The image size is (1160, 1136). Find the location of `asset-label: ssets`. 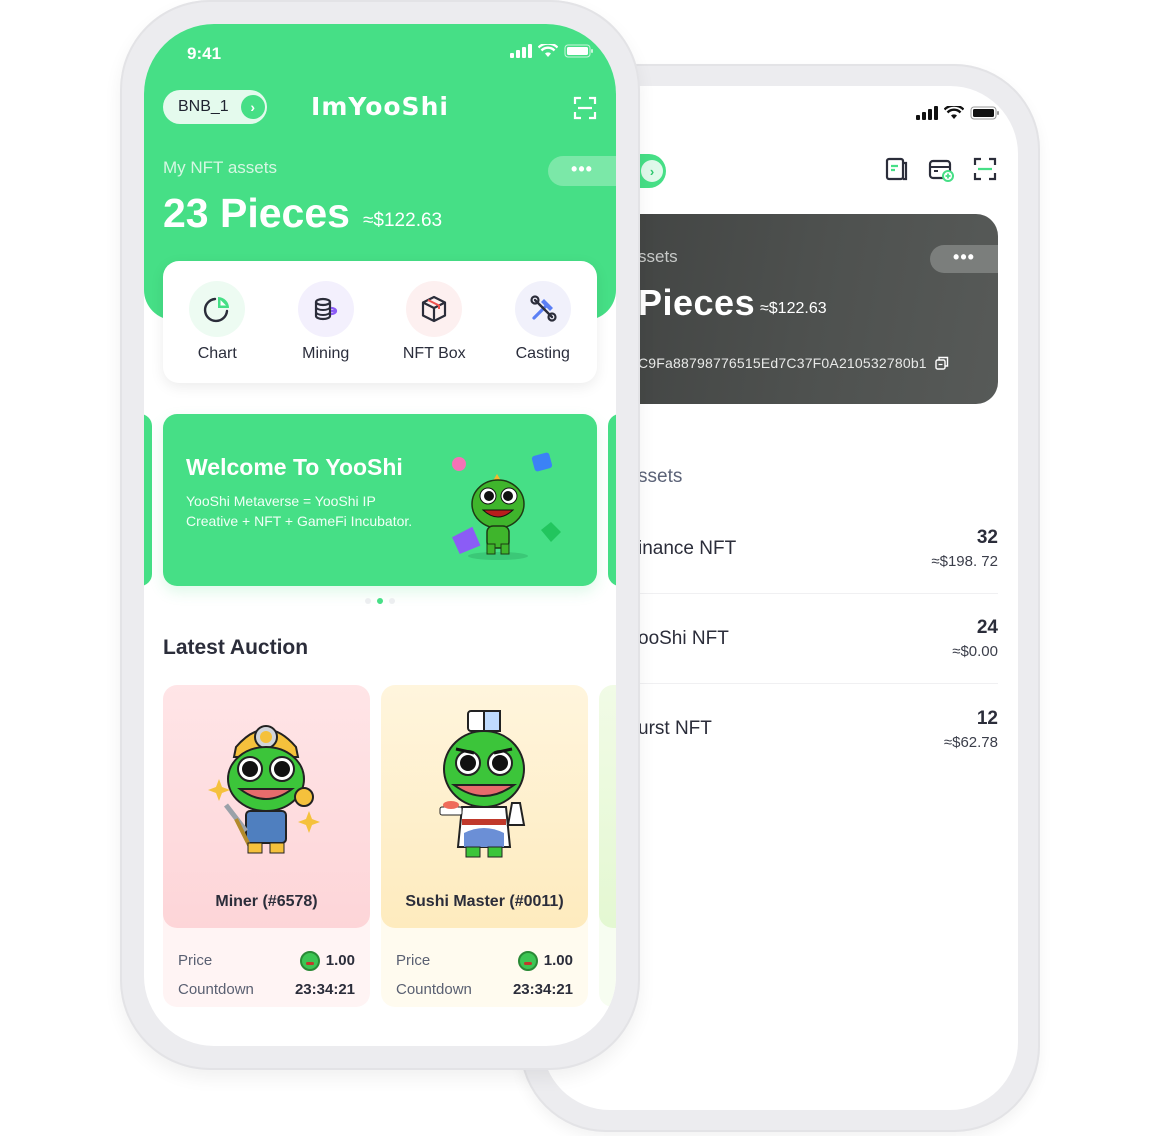

asset-label: ssets is located at coordinates (658, 256).